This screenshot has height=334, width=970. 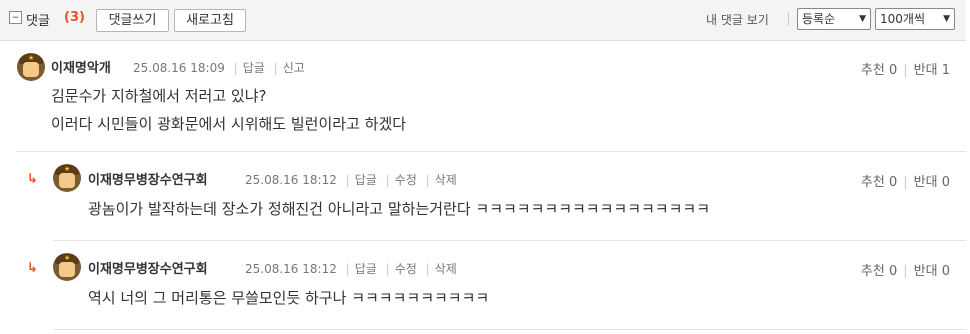 I want to click on page-size-select: 100개씩 ▼, so click(x=915, y=19).